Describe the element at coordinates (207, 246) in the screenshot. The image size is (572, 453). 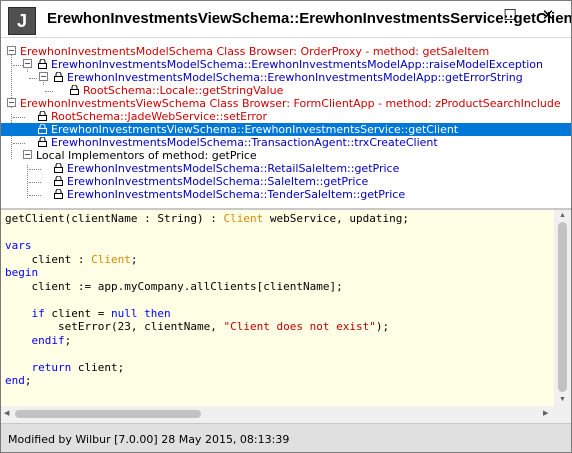
I see `code-line: vars` at that location.